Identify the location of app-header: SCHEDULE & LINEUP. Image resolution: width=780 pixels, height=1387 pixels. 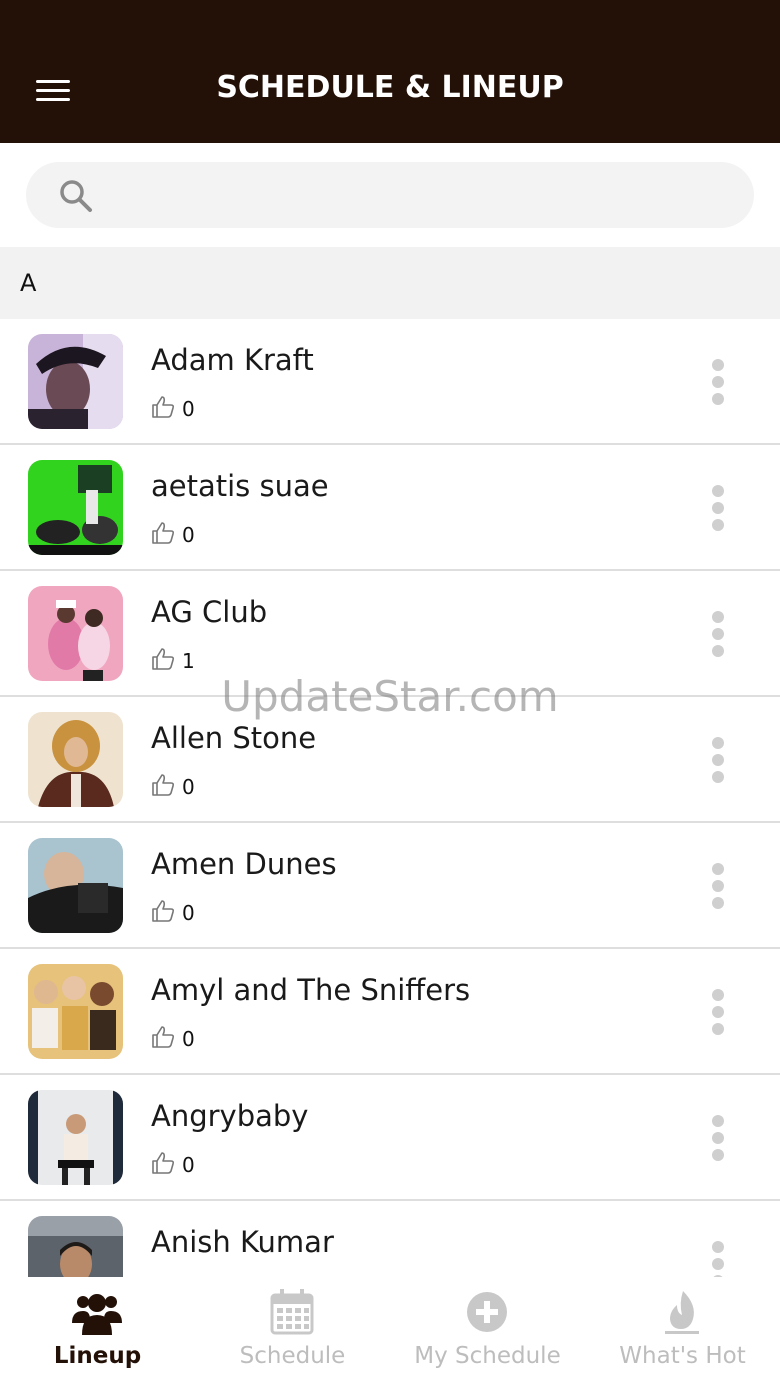
(390, 71).